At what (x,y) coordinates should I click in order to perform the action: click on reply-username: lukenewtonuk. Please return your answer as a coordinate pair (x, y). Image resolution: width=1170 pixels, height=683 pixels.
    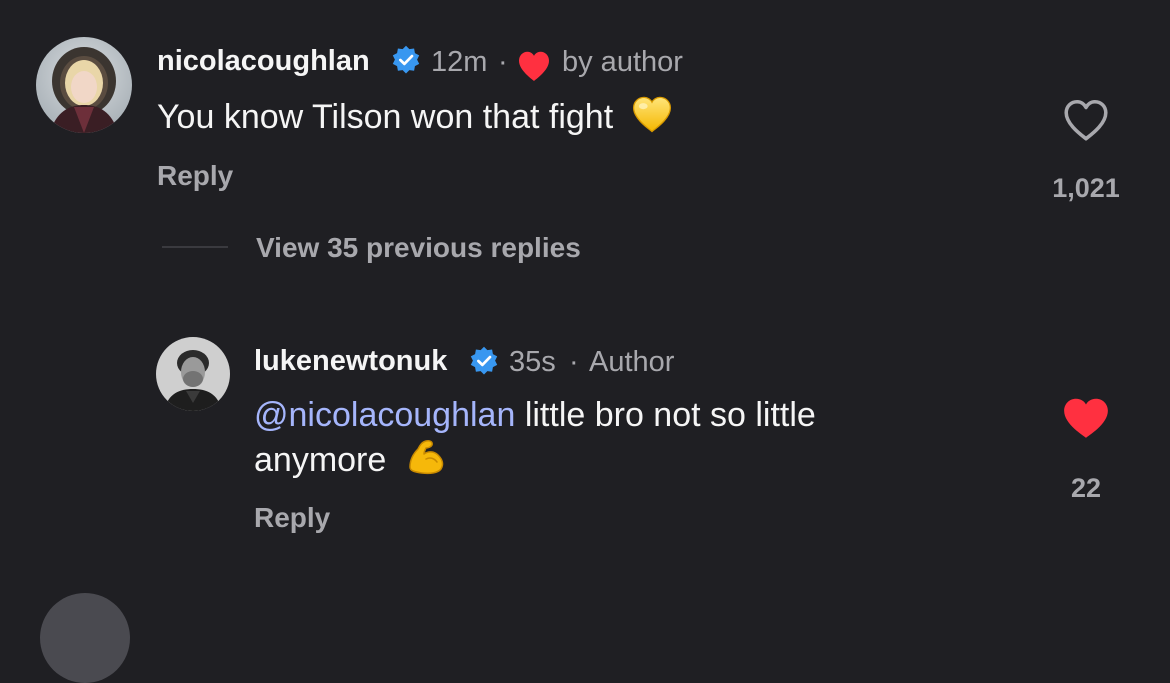
    Looking at the image, I should click on (350, 361).